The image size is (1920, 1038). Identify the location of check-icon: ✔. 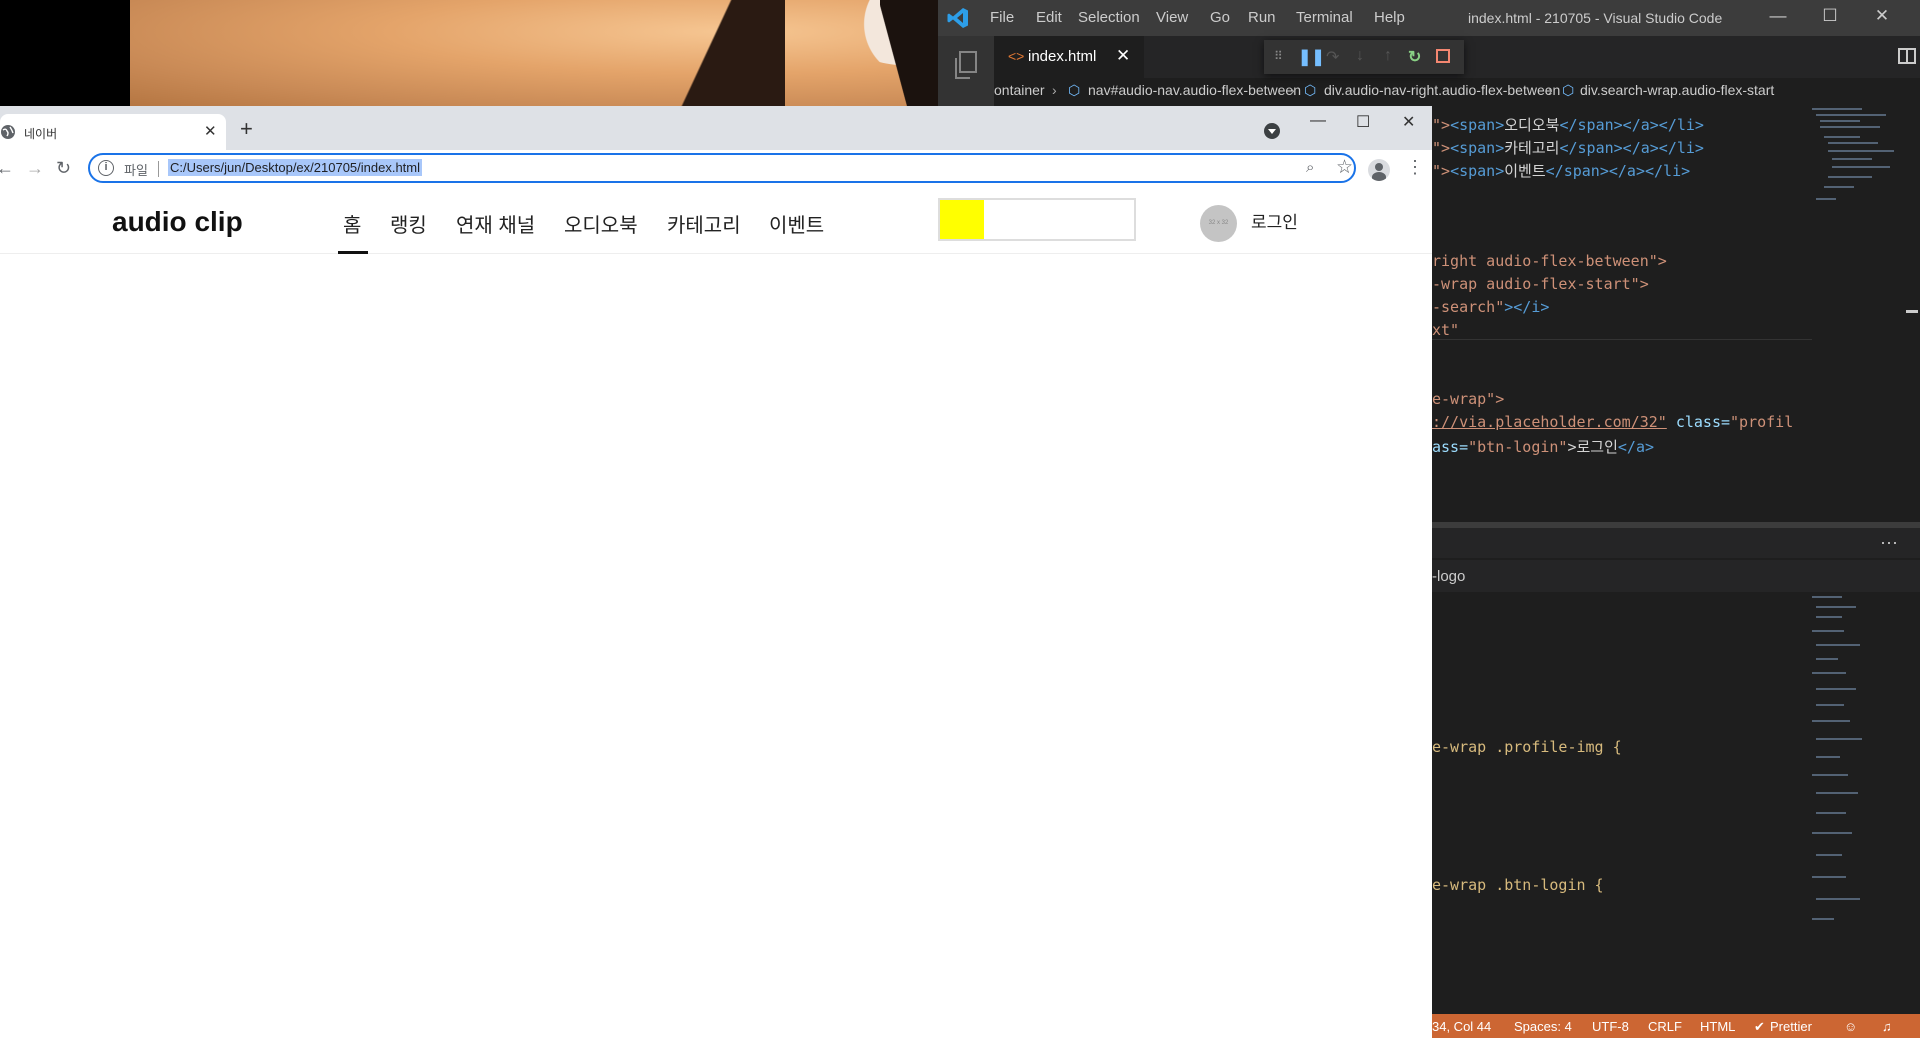
(1759, 1026).